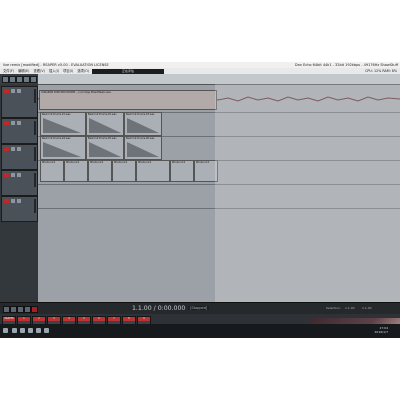 The image size is (400, 400). Describe the element at coordinates (26, 79) in the screenshot. I see `undo-icon` at that location.